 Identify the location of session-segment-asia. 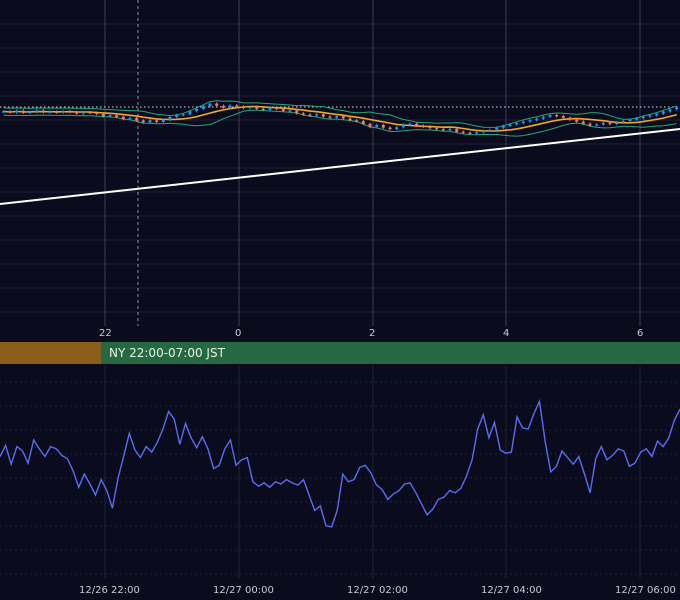
(50, 353).